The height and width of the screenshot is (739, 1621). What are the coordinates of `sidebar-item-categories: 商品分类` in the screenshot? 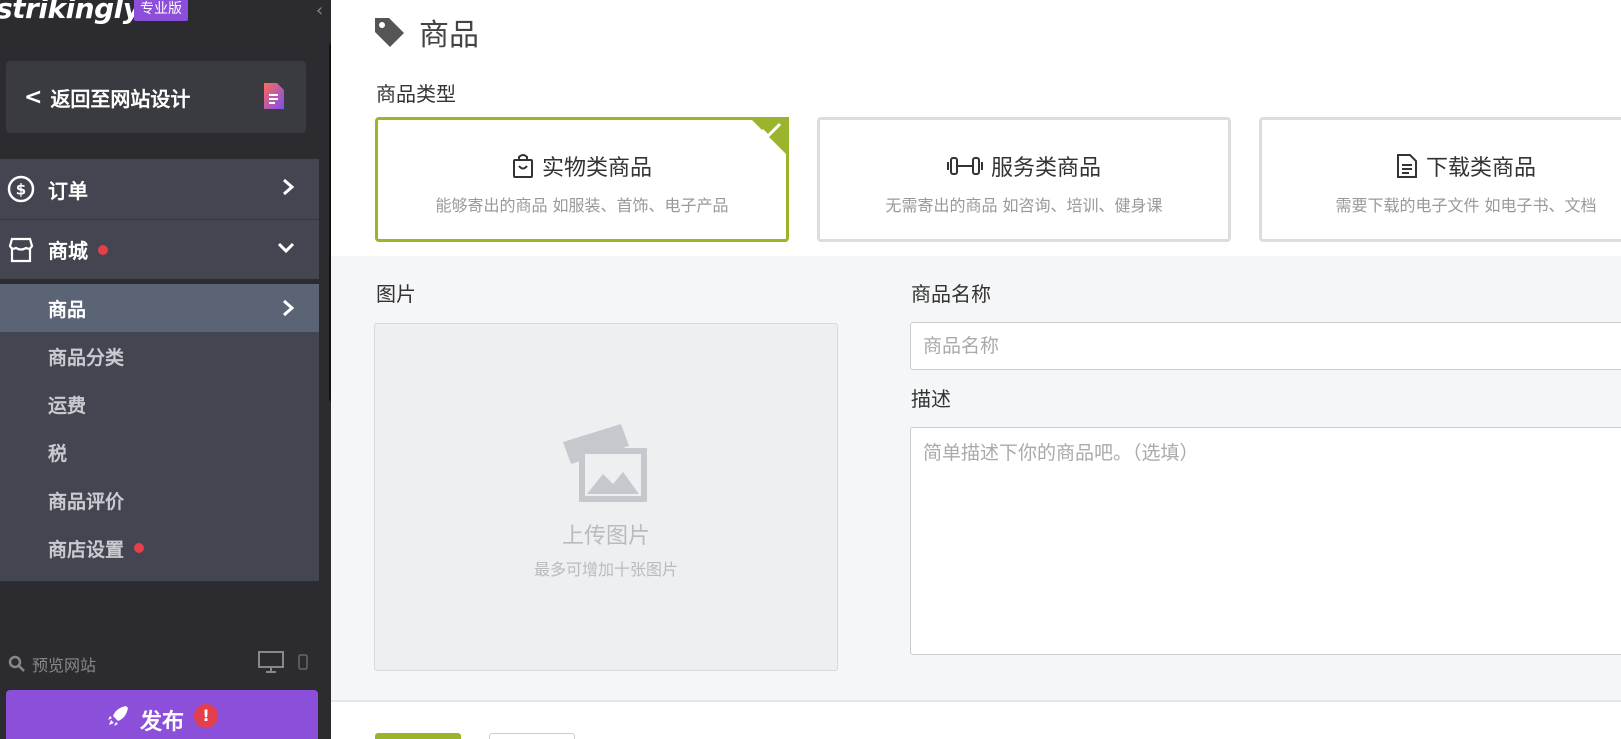 It's located at (159, 356).